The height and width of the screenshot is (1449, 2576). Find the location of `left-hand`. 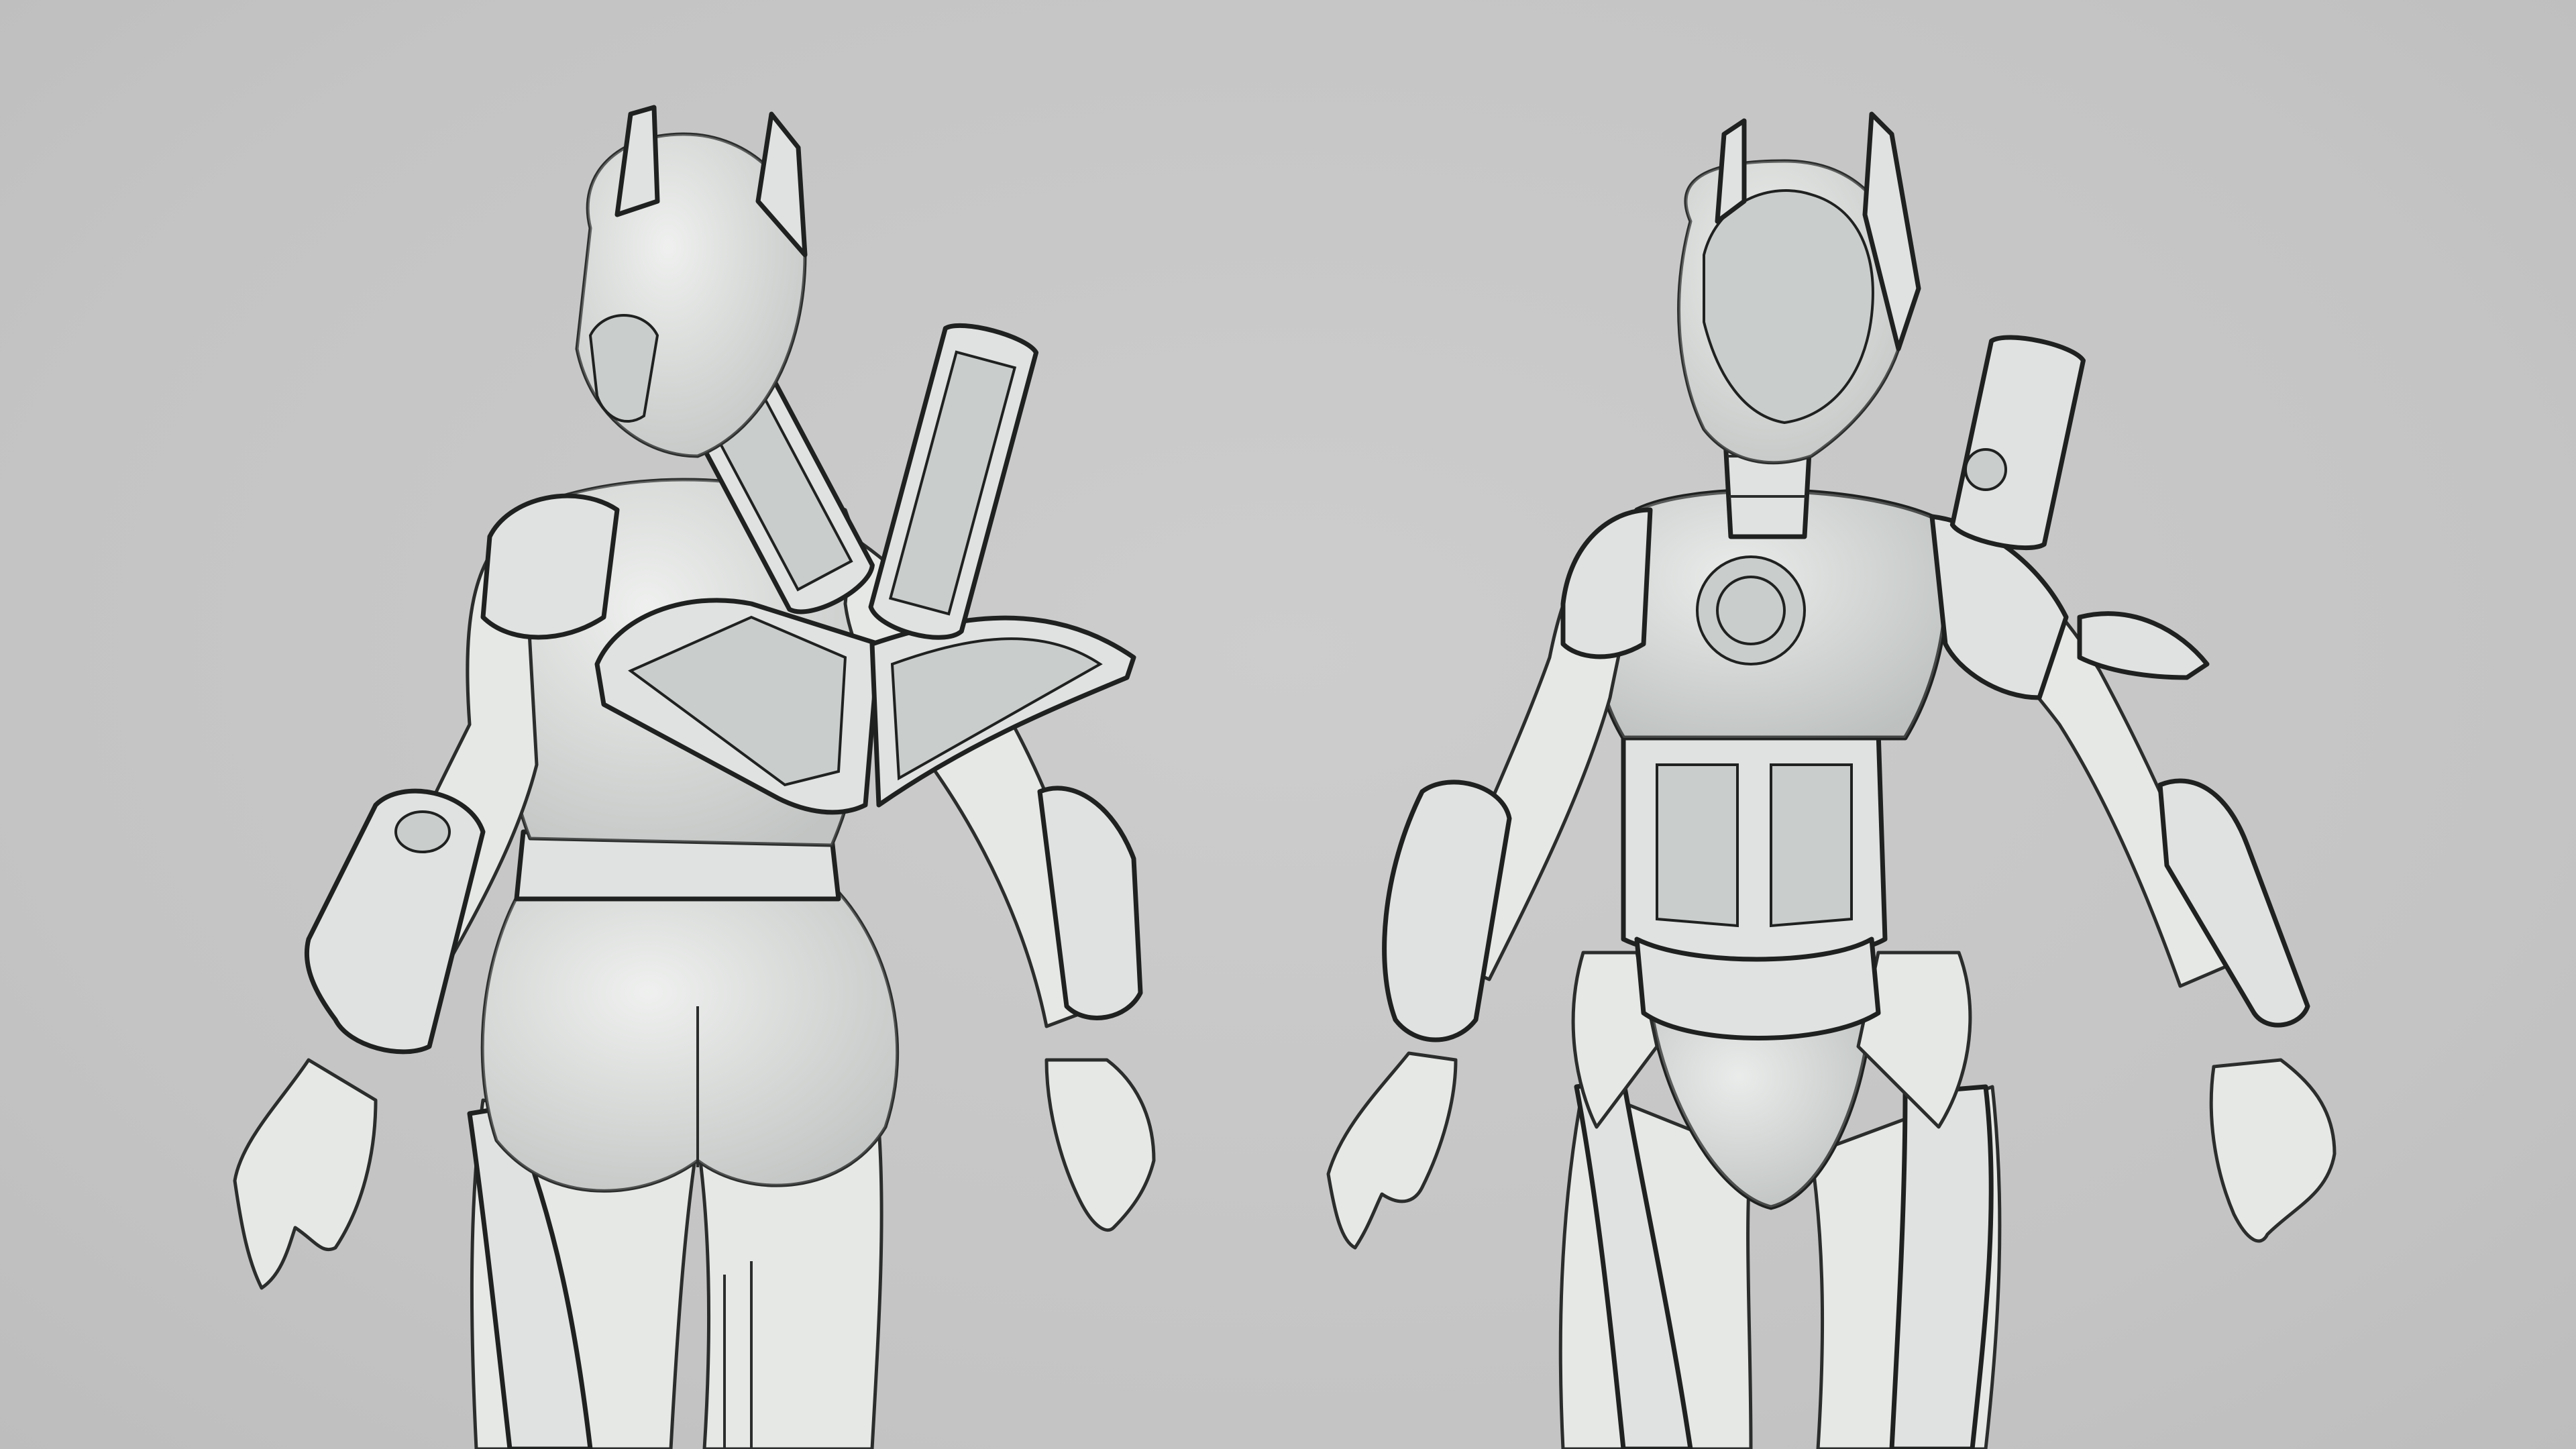

left-hand is located at coordinates (305, 1174).